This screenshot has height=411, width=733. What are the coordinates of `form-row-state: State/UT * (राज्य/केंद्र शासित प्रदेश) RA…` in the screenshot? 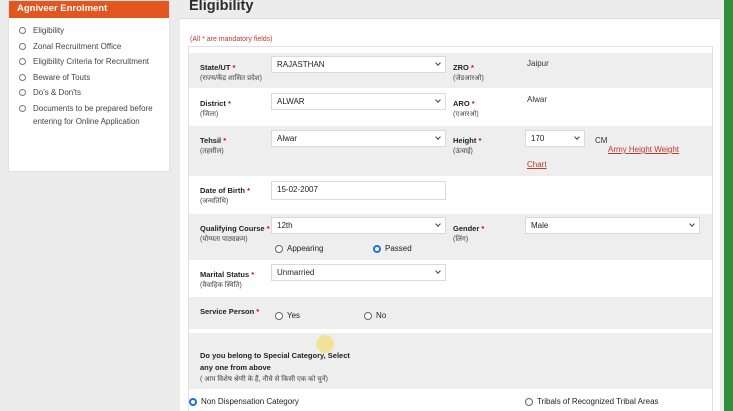 It's located at (450, 70).